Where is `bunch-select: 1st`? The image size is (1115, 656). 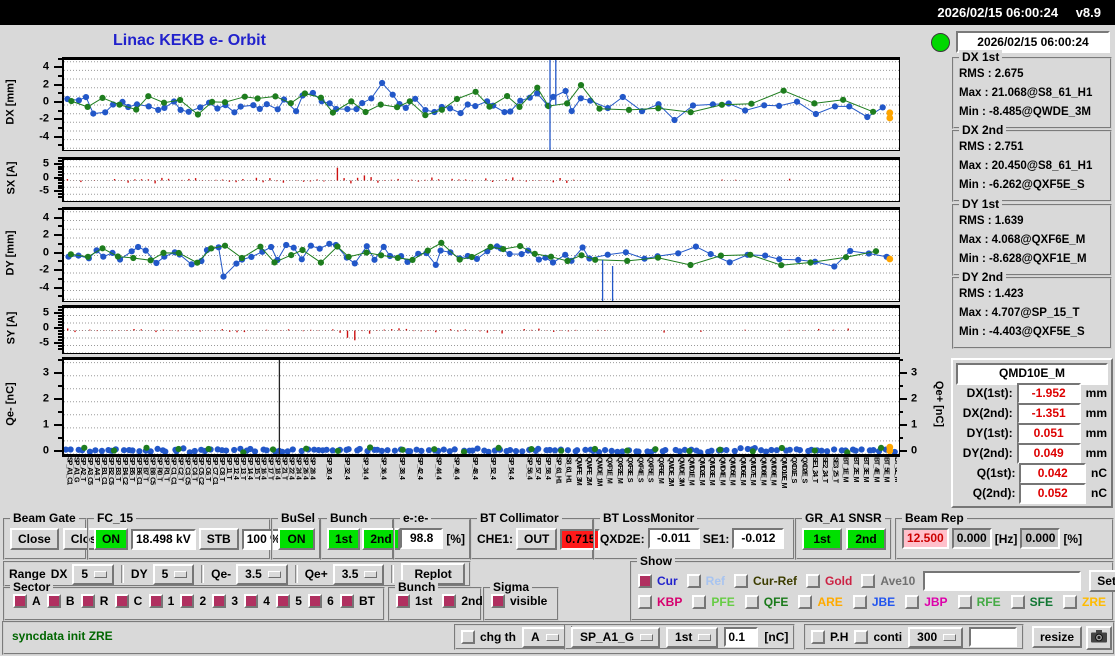 bunch-select: 1st is located at coordinates (692, 637).